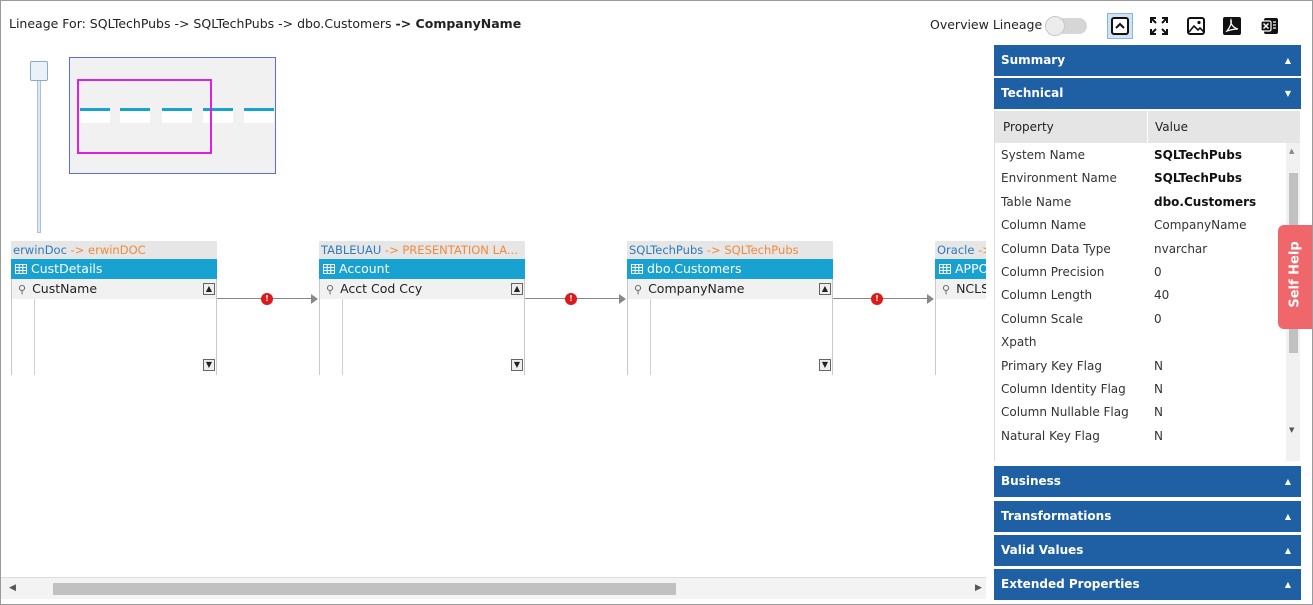 This screenshot has width=1313, height=605. Describe the element at coordinates (1147, 584) in the screenshot. I see `accordion-extended-properties: Extended Properties ▲` at that location.